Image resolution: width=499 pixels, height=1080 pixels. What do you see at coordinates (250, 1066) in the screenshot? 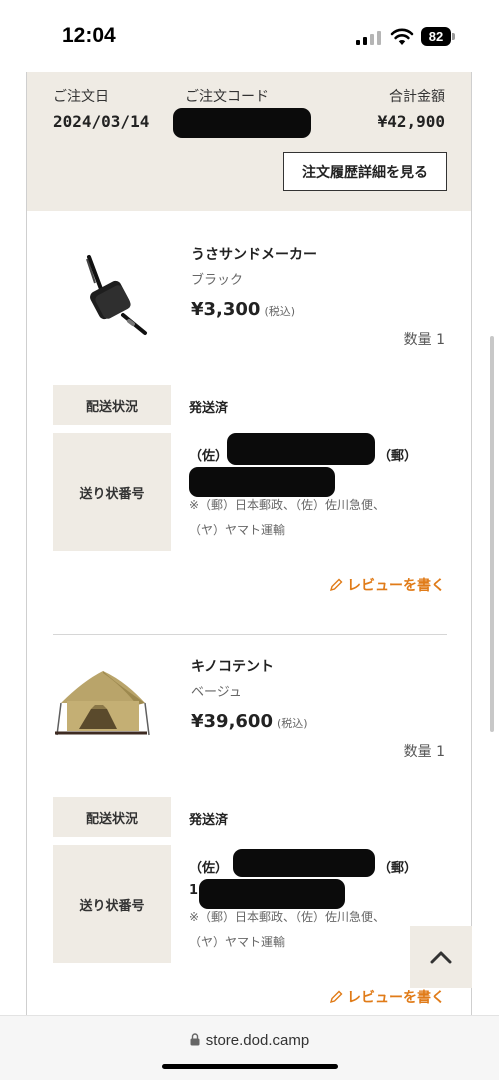
I see `home-indicator` at bounding box center [250, 1066].